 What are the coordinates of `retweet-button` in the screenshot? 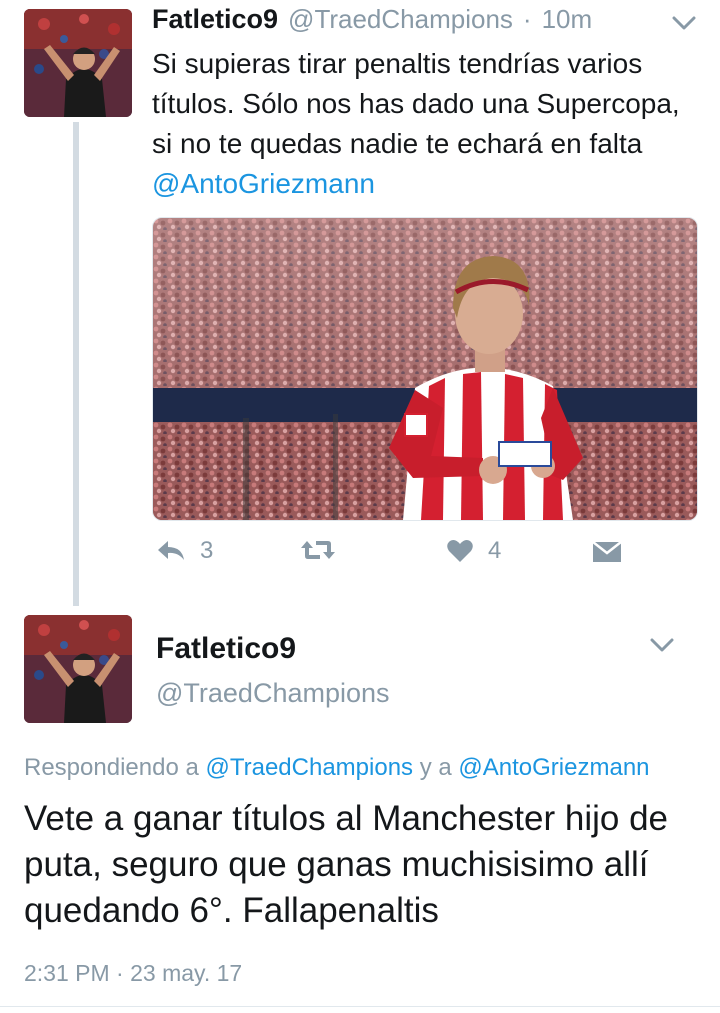 It's located at (318, 550).